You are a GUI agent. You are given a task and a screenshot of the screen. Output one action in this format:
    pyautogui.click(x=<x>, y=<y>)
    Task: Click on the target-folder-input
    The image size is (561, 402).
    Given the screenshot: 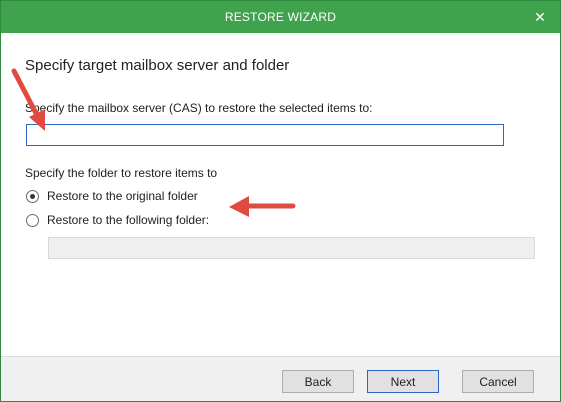 What is the action you would take?
    pyautogui.click(x=291, y=248)
    